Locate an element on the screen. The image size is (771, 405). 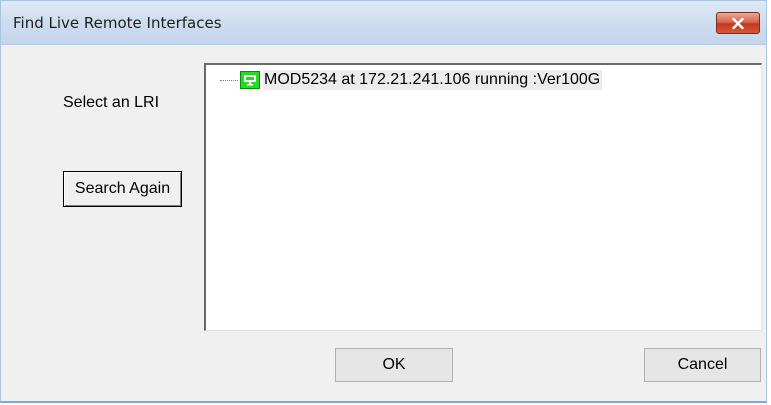
cancel-button: Cancel is located at coordinates (702, 365).